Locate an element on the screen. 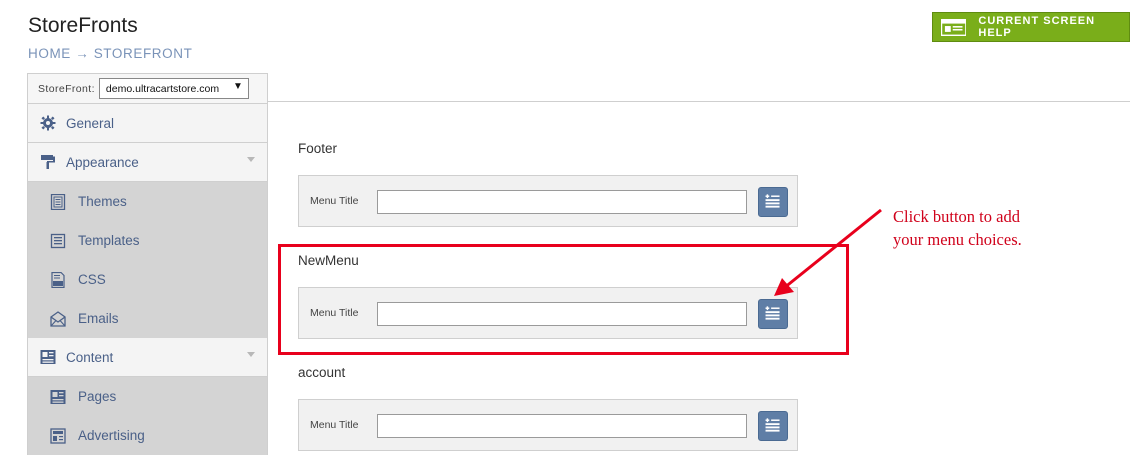 This screenshot has width=1139, height=455. add-list-icon is located at coordinates (772, 425).